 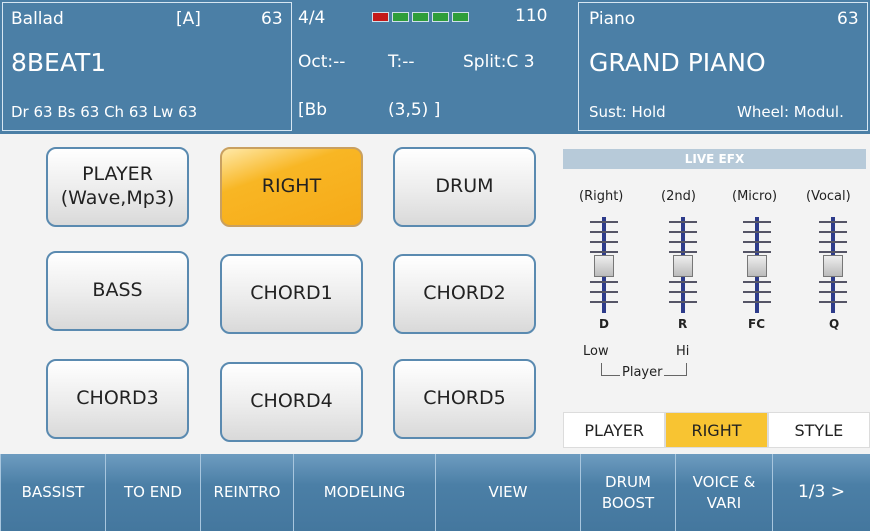 I want to click on style-number: 63, so click(x=272, y=19).